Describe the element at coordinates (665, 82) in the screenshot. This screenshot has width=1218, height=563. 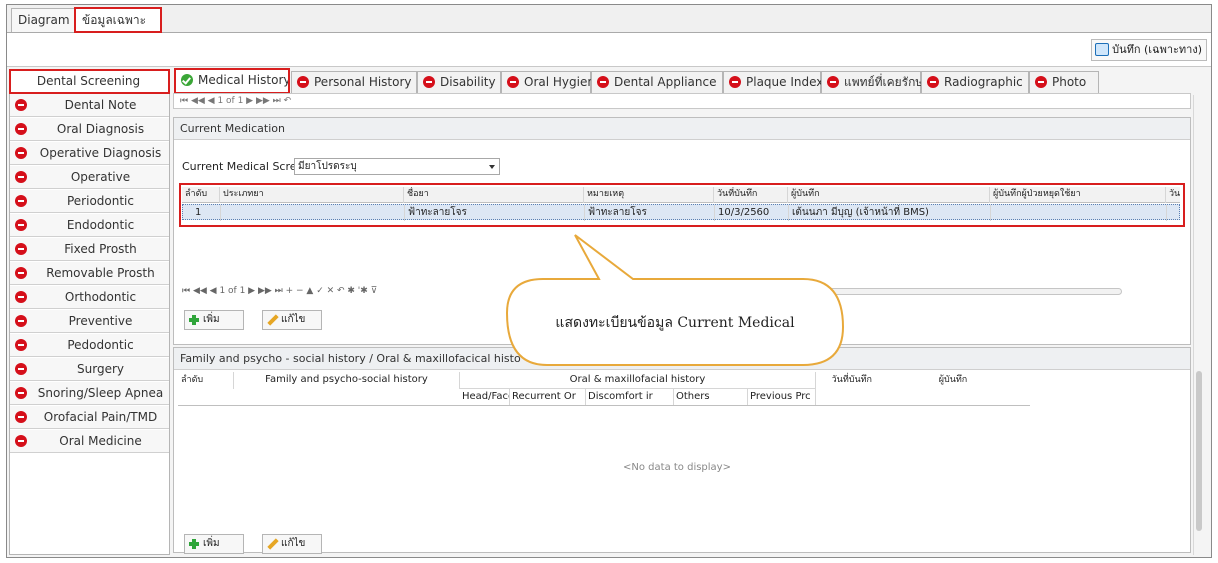
I see `tab-label: Dental Appliance` at that location.